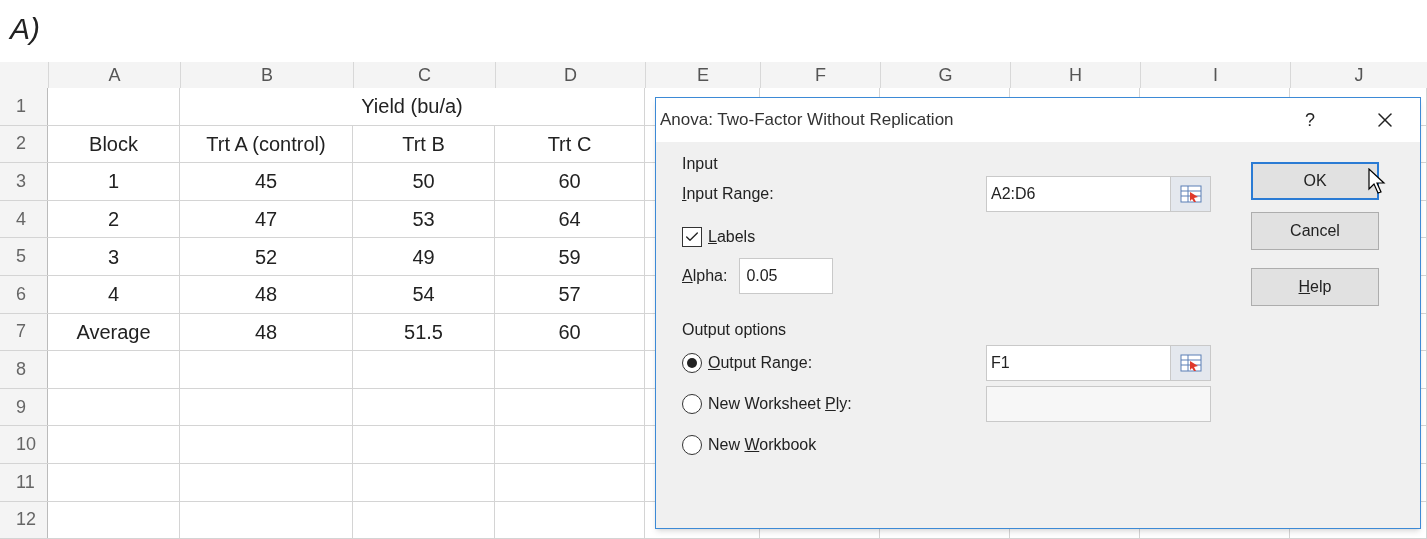 The image size is (1427, 539). I want to click on table-cell: 54, so click(424, 294).